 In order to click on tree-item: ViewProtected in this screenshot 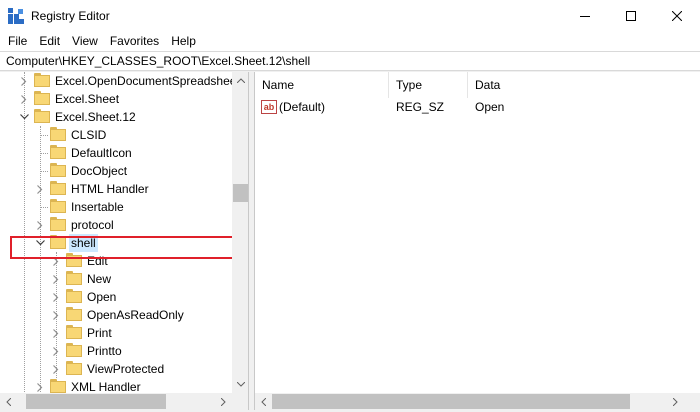, I will do `click(116, 369)`.